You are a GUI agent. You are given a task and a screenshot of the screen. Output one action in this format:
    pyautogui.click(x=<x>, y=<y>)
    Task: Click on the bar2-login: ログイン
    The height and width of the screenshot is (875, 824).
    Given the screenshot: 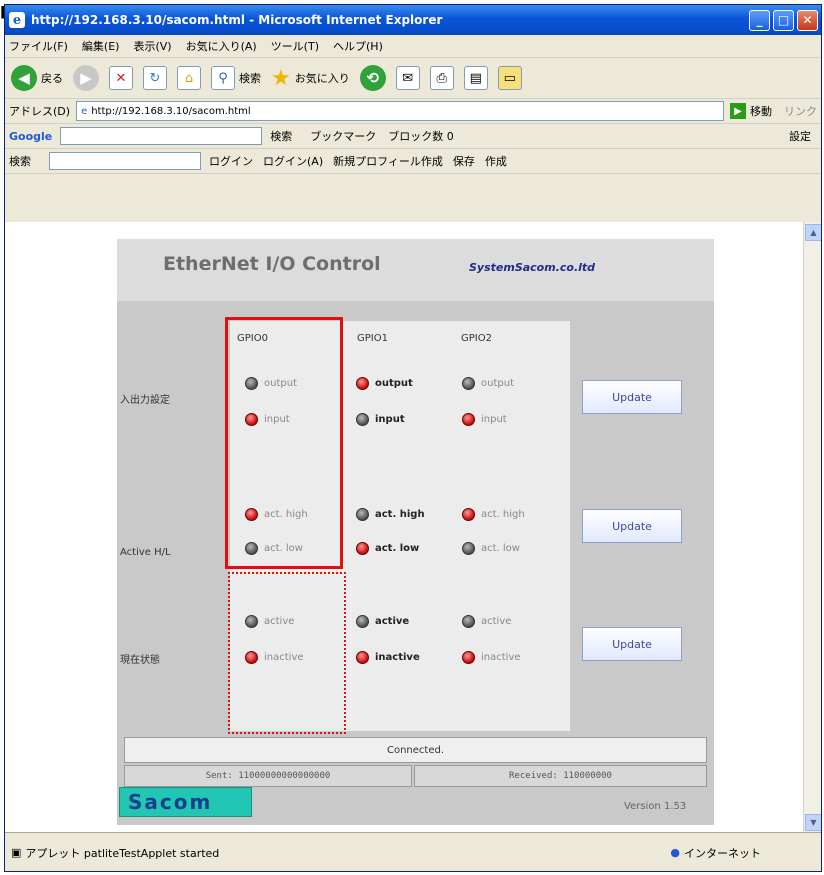 What is the action you would take?
    pyautogui.click(x=231, y=161)
    